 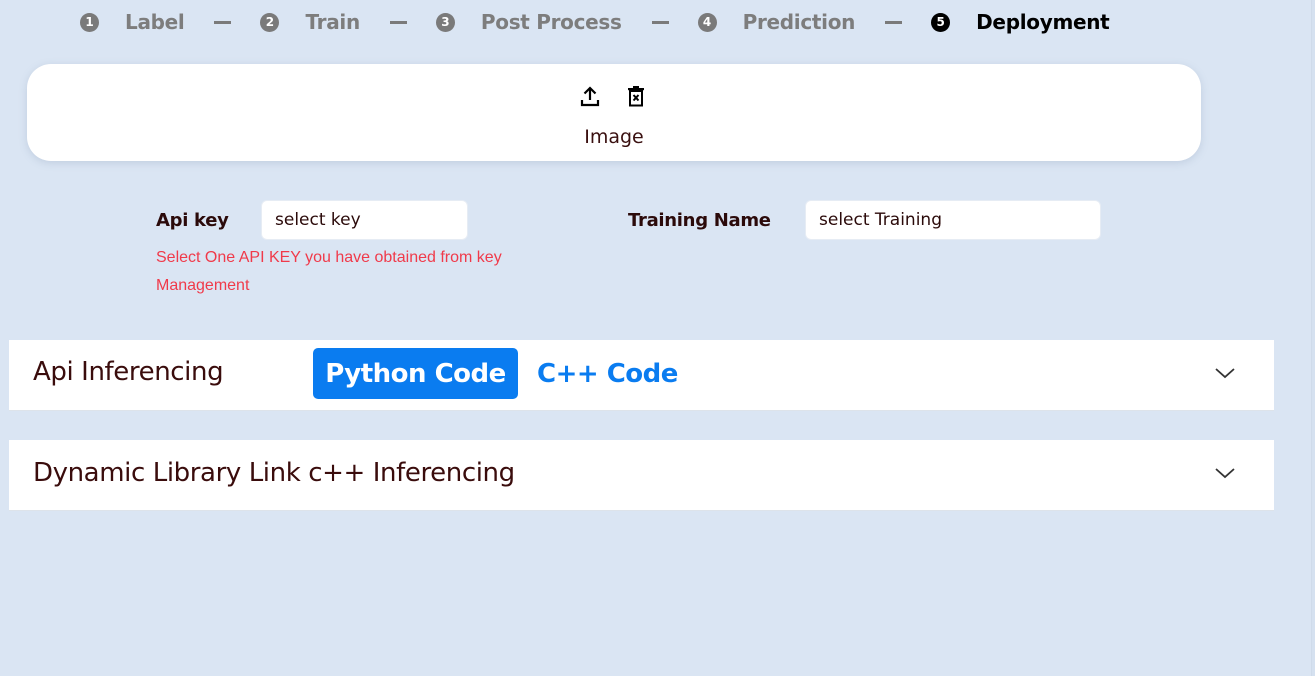 I want to click on step-label: 1 Label, so click(x=132, y=22).